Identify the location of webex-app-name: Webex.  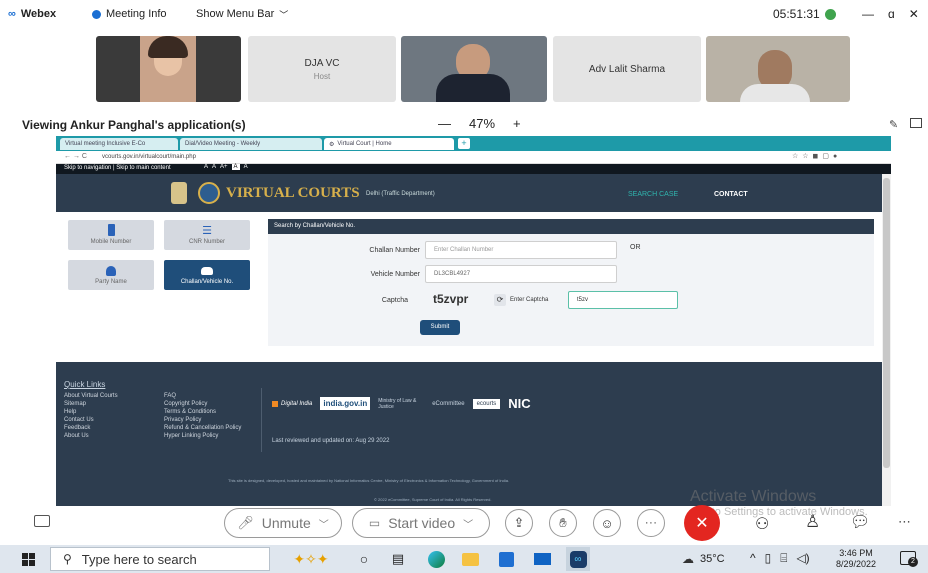
(38, 14).